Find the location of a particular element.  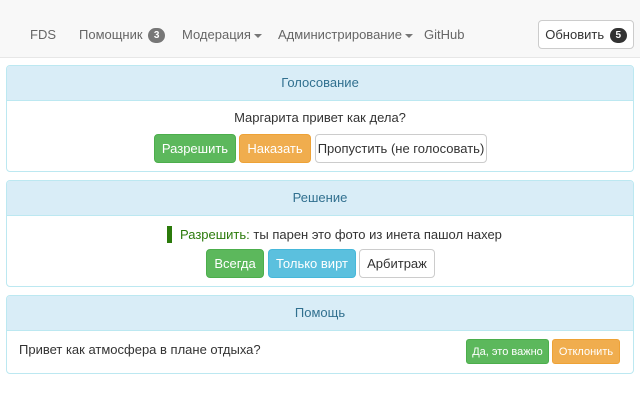

nav-moderation-dropdown: Модерация is located at coordinates (222, 35).